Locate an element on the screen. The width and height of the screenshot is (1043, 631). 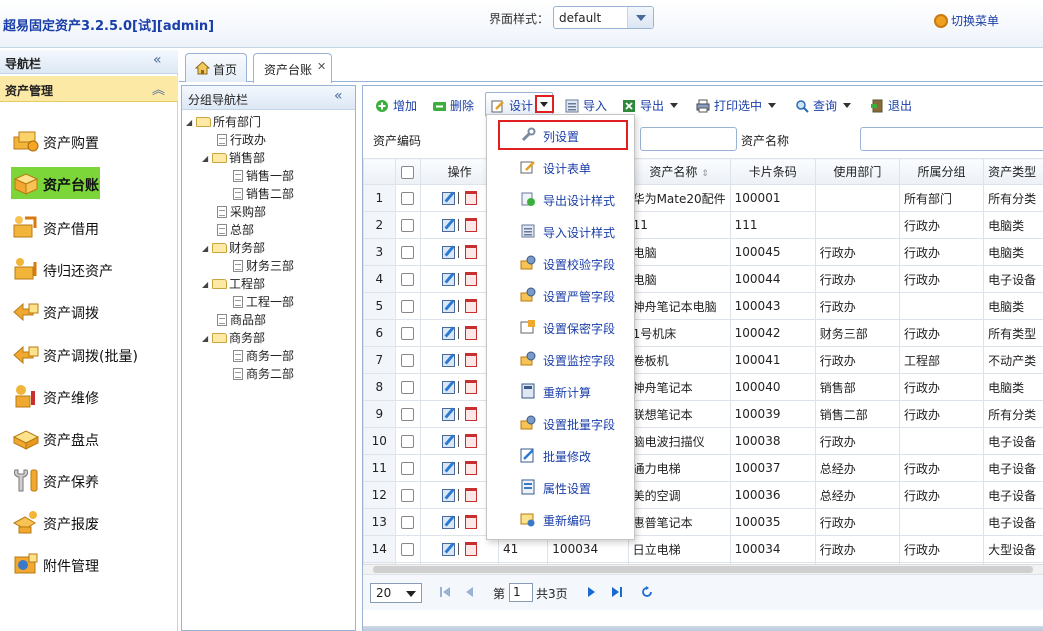
table-row: 3 电脑 100045 行政办 行政办 电脑类 is located at coordinates (703, 252).